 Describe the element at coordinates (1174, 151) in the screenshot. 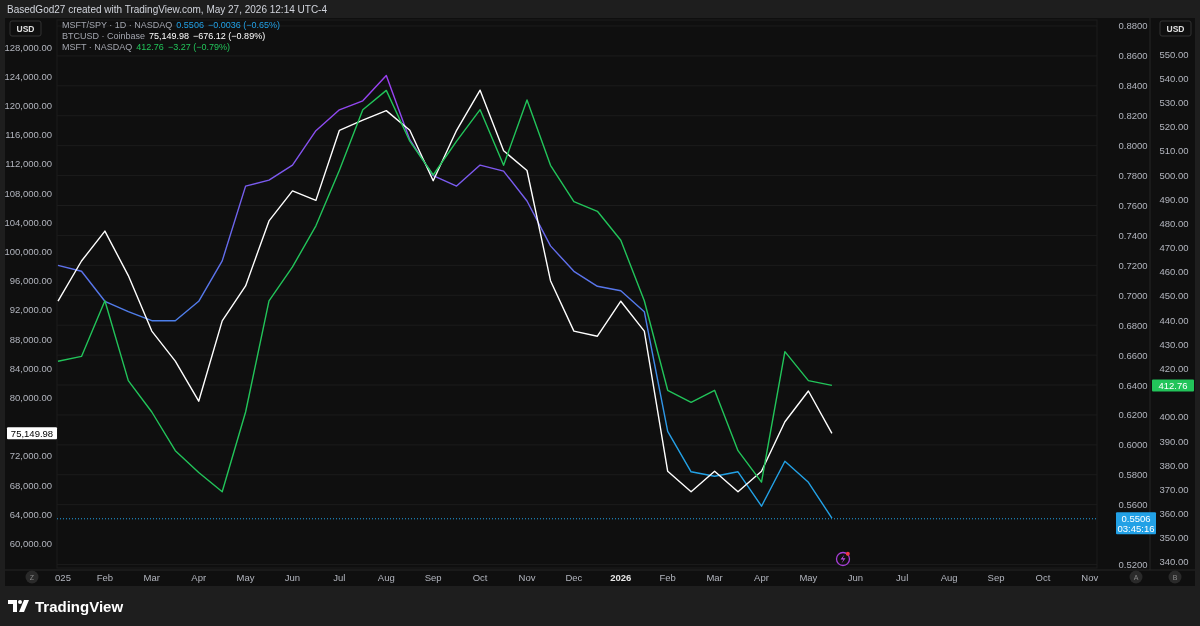

I see `axis-label: 510.00` at that location.